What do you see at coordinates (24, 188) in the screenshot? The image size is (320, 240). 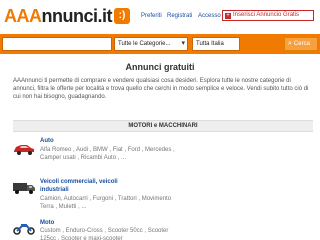 I see `truck-icon` at bounding box center [24, 188].